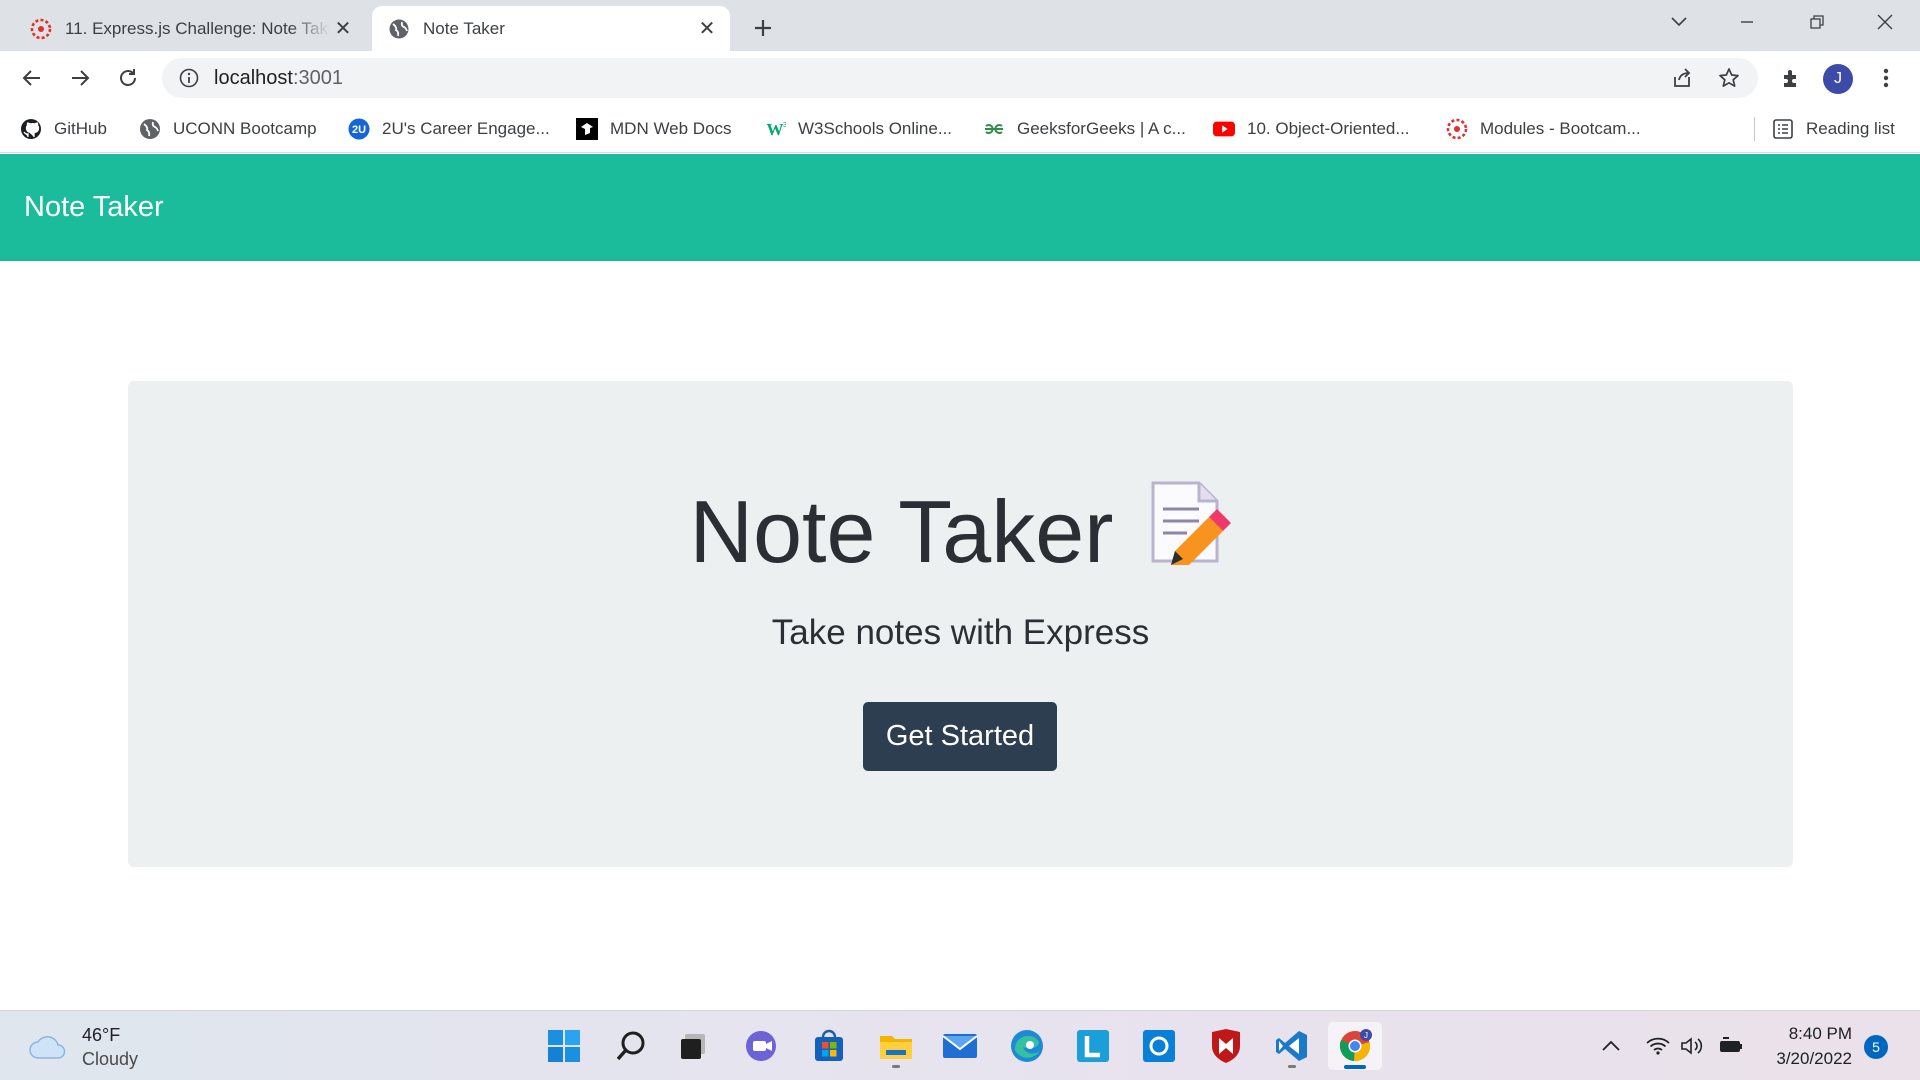  I want to click on reading-list-button: Reading list, so click(1833, 129).